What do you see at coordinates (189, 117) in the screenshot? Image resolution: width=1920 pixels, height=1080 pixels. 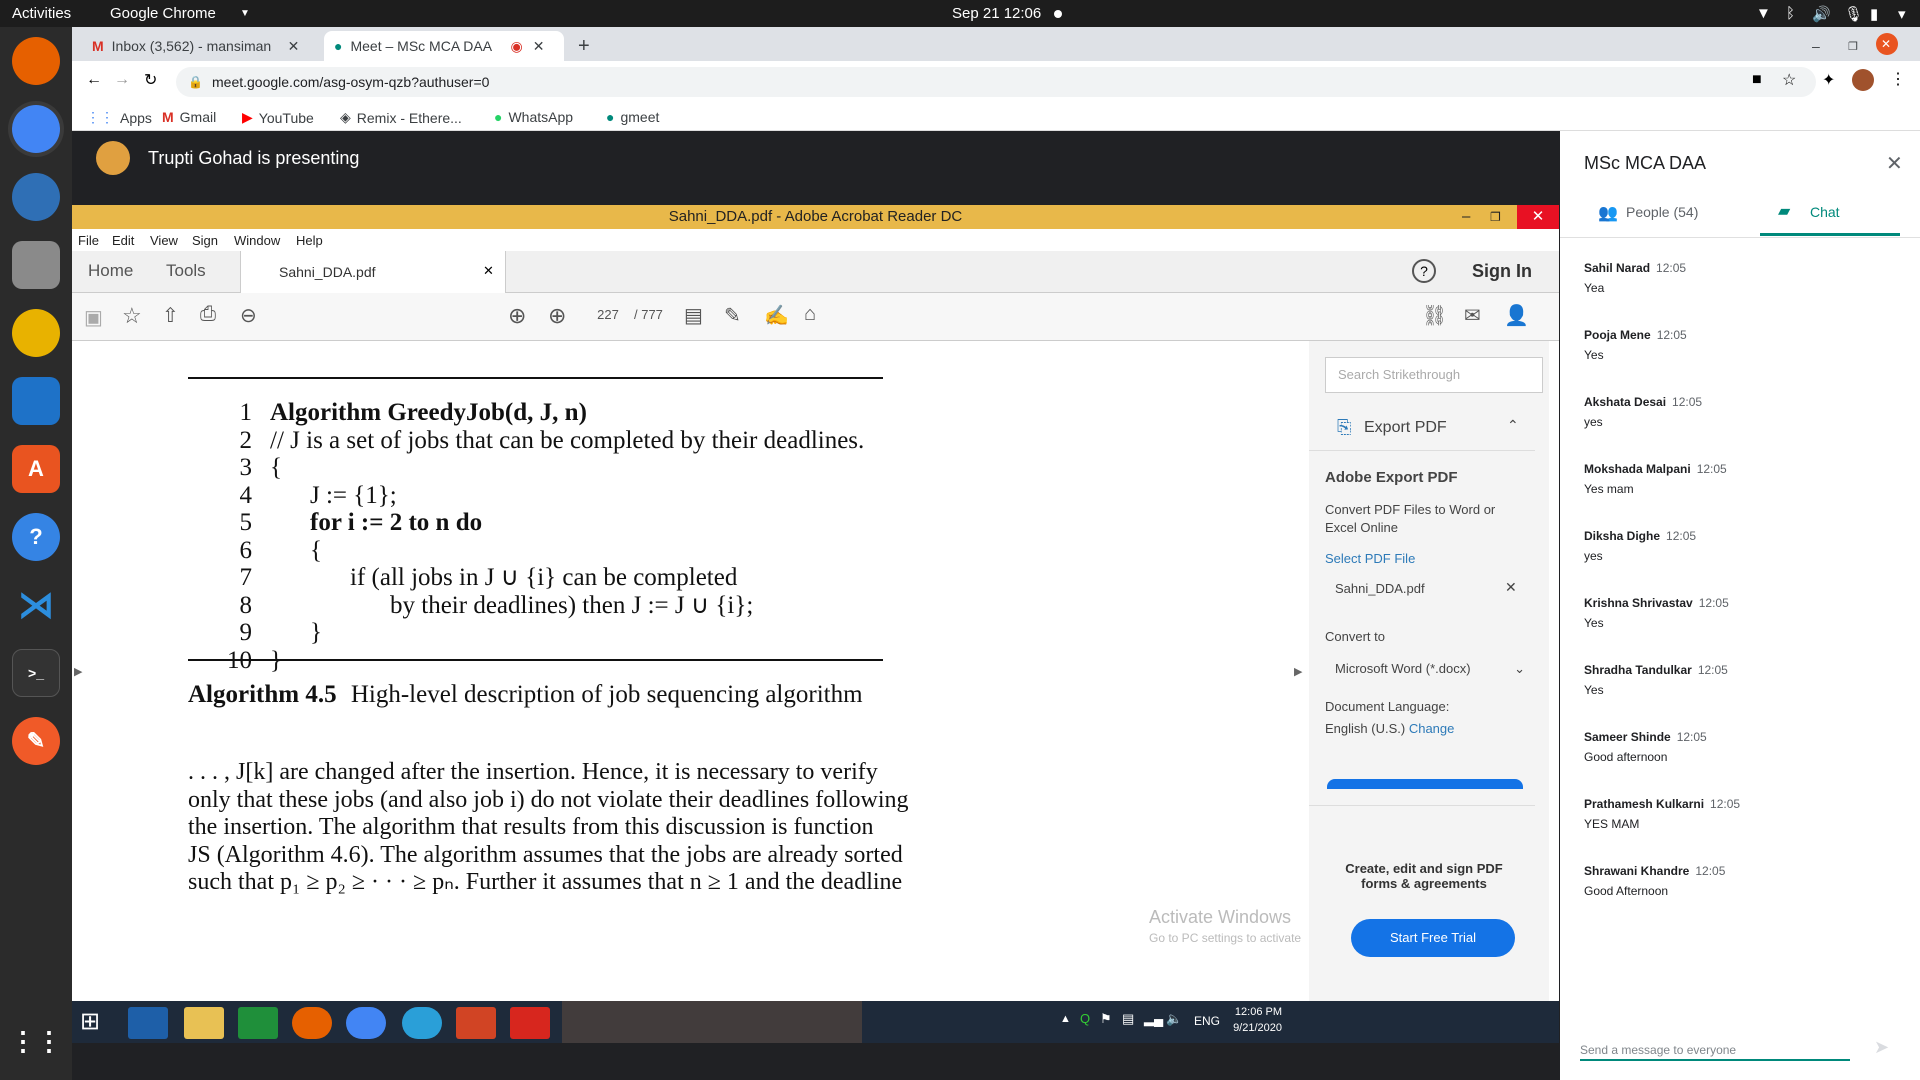 I see `bookmark-gmail: M Gmail` at bounding box center [189, 117].